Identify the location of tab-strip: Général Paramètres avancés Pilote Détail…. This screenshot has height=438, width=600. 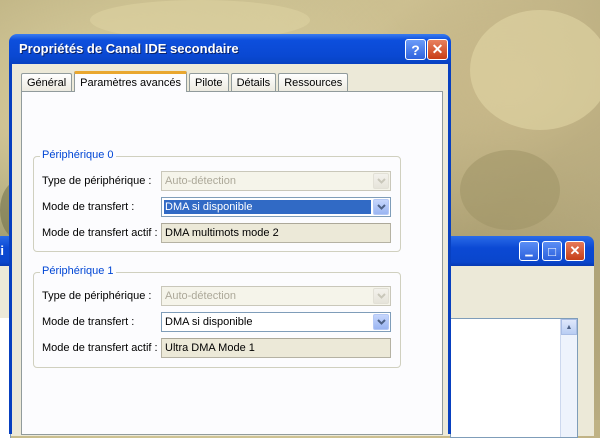
(185, 81).